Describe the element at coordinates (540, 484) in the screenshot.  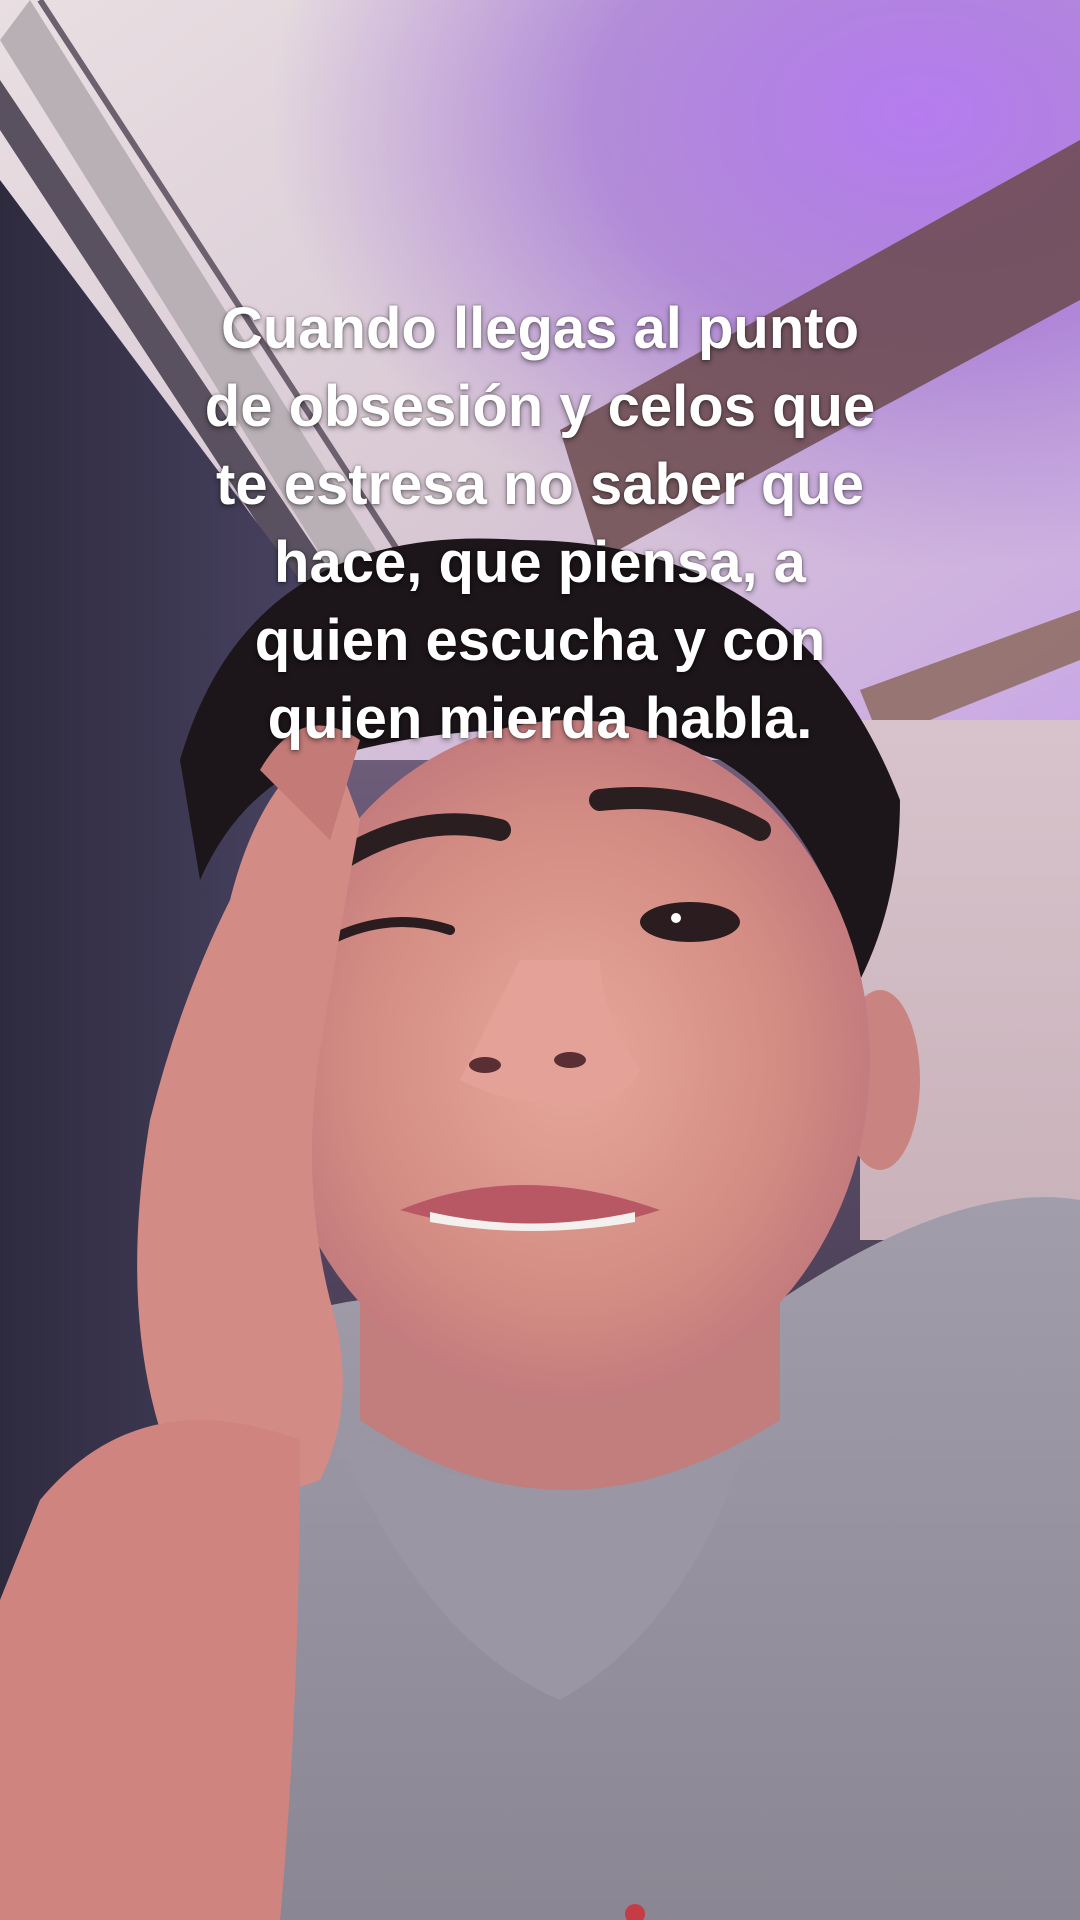
I see `caption-line: te estresa no saber que` at that location.